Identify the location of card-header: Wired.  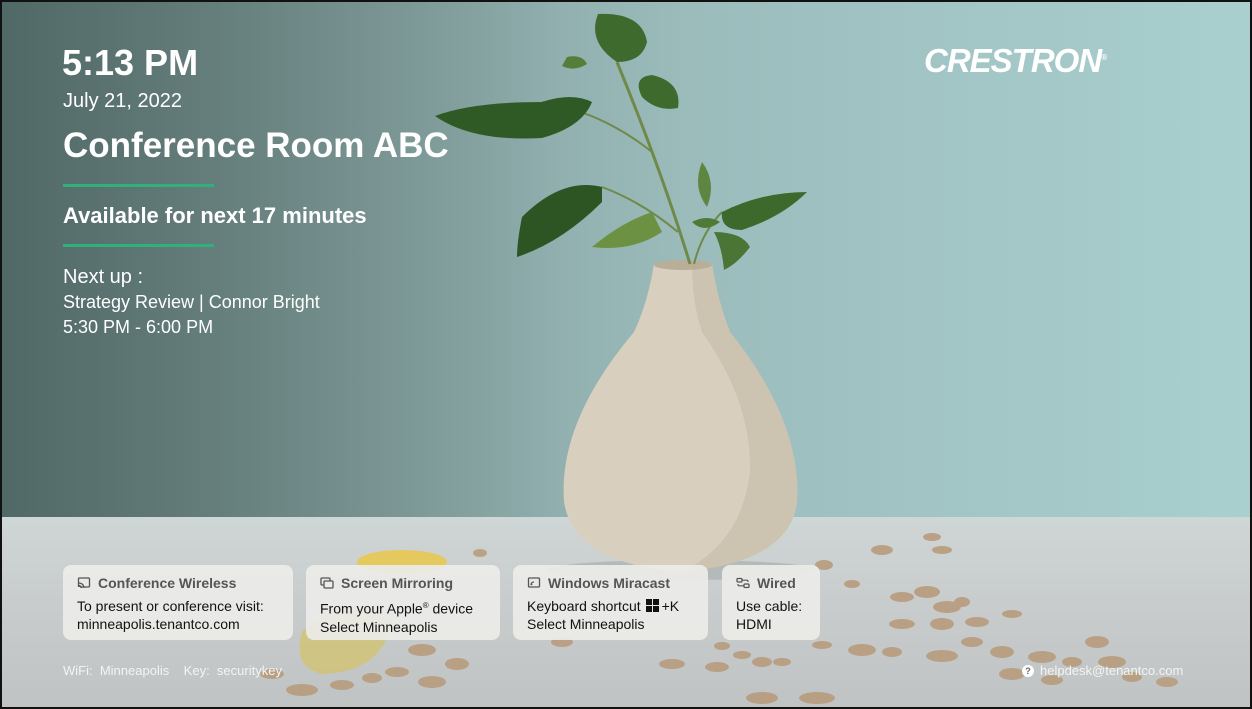
(771, 583).